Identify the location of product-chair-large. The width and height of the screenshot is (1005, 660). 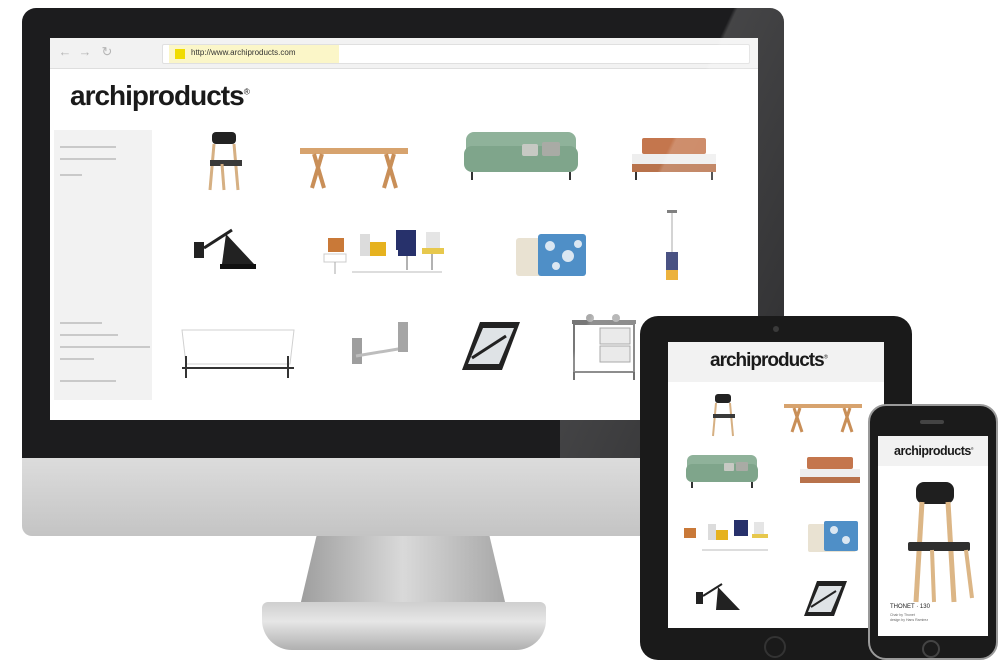
(936, 542).